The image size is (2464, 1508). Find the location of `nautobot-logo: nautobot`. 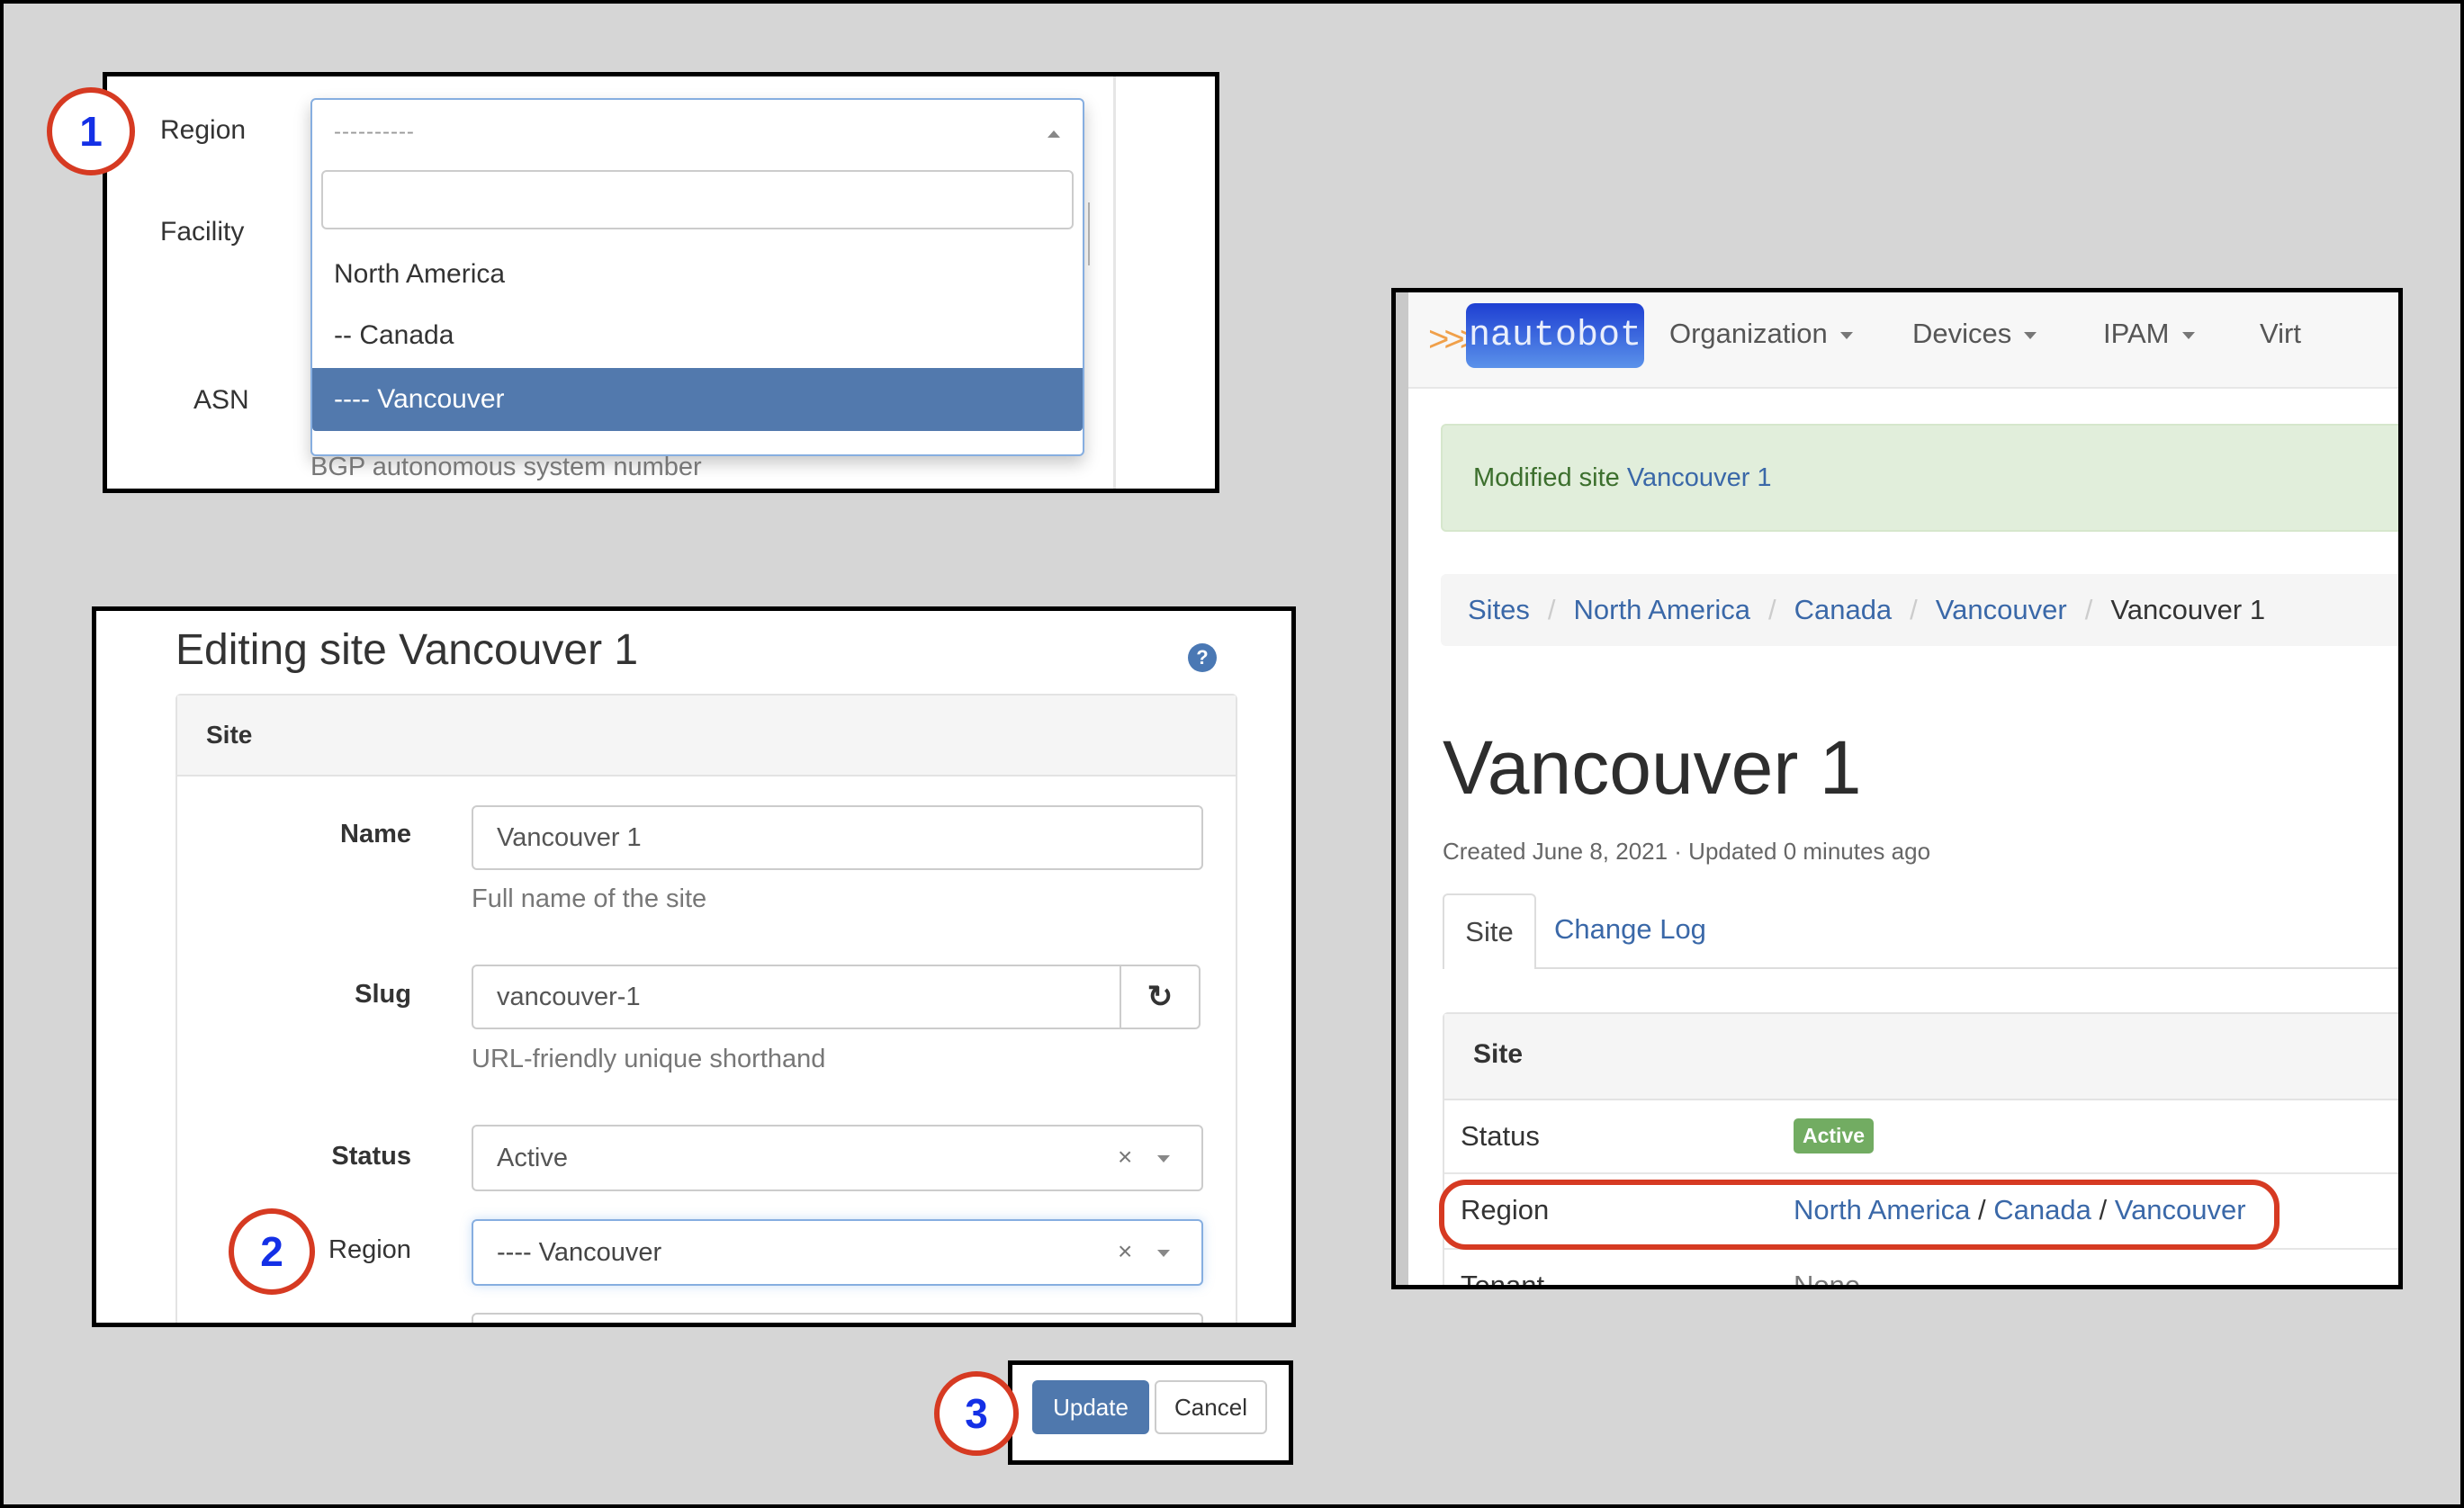

nautobot-logo: nautobot is located at coordinates (1555, 336).